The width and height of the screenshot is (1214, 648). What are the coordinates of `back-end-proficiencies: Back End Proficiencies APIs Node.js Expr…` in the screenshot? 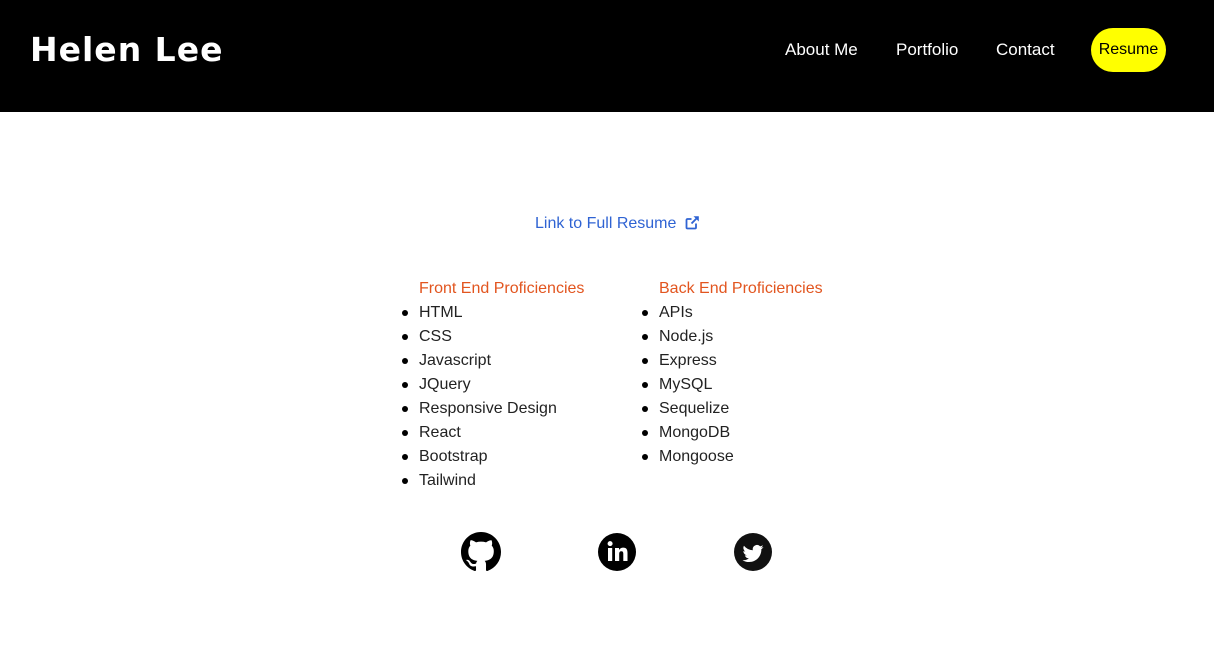 It's located at (732, 373).